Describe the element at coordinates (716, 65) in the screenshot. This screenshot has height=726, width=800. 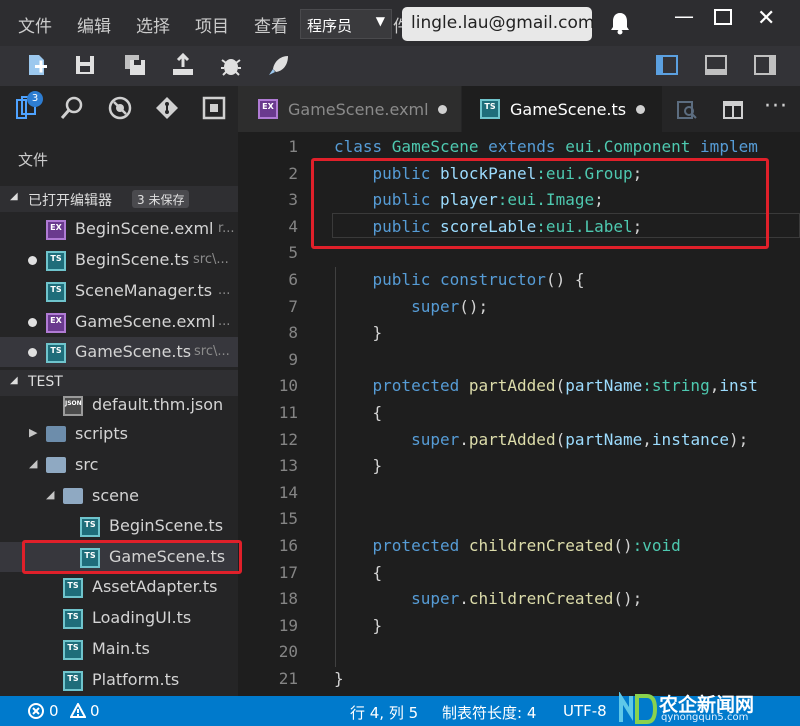
I see `toggle-panel-icon` at that location.